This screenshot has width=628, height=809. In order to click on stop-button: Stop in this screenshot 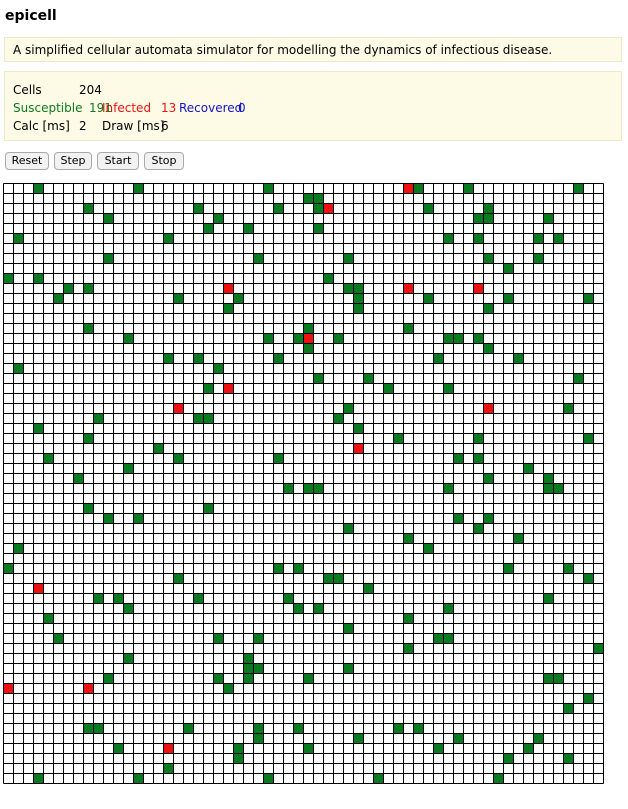, I will do `click(164, 161)`.